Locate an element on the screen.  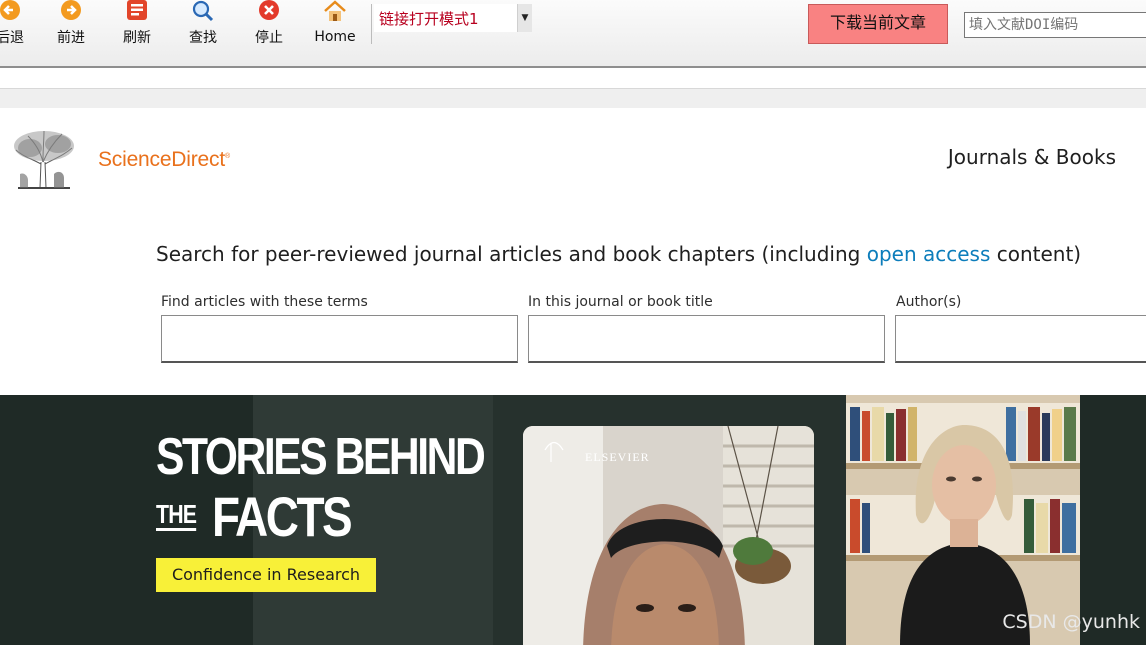
browser-toolbar: 后退 前进 刷新 查找 停止 Home 链接打开模式1 ▼ 下载当前文章 is located at coordinates (573, 34).